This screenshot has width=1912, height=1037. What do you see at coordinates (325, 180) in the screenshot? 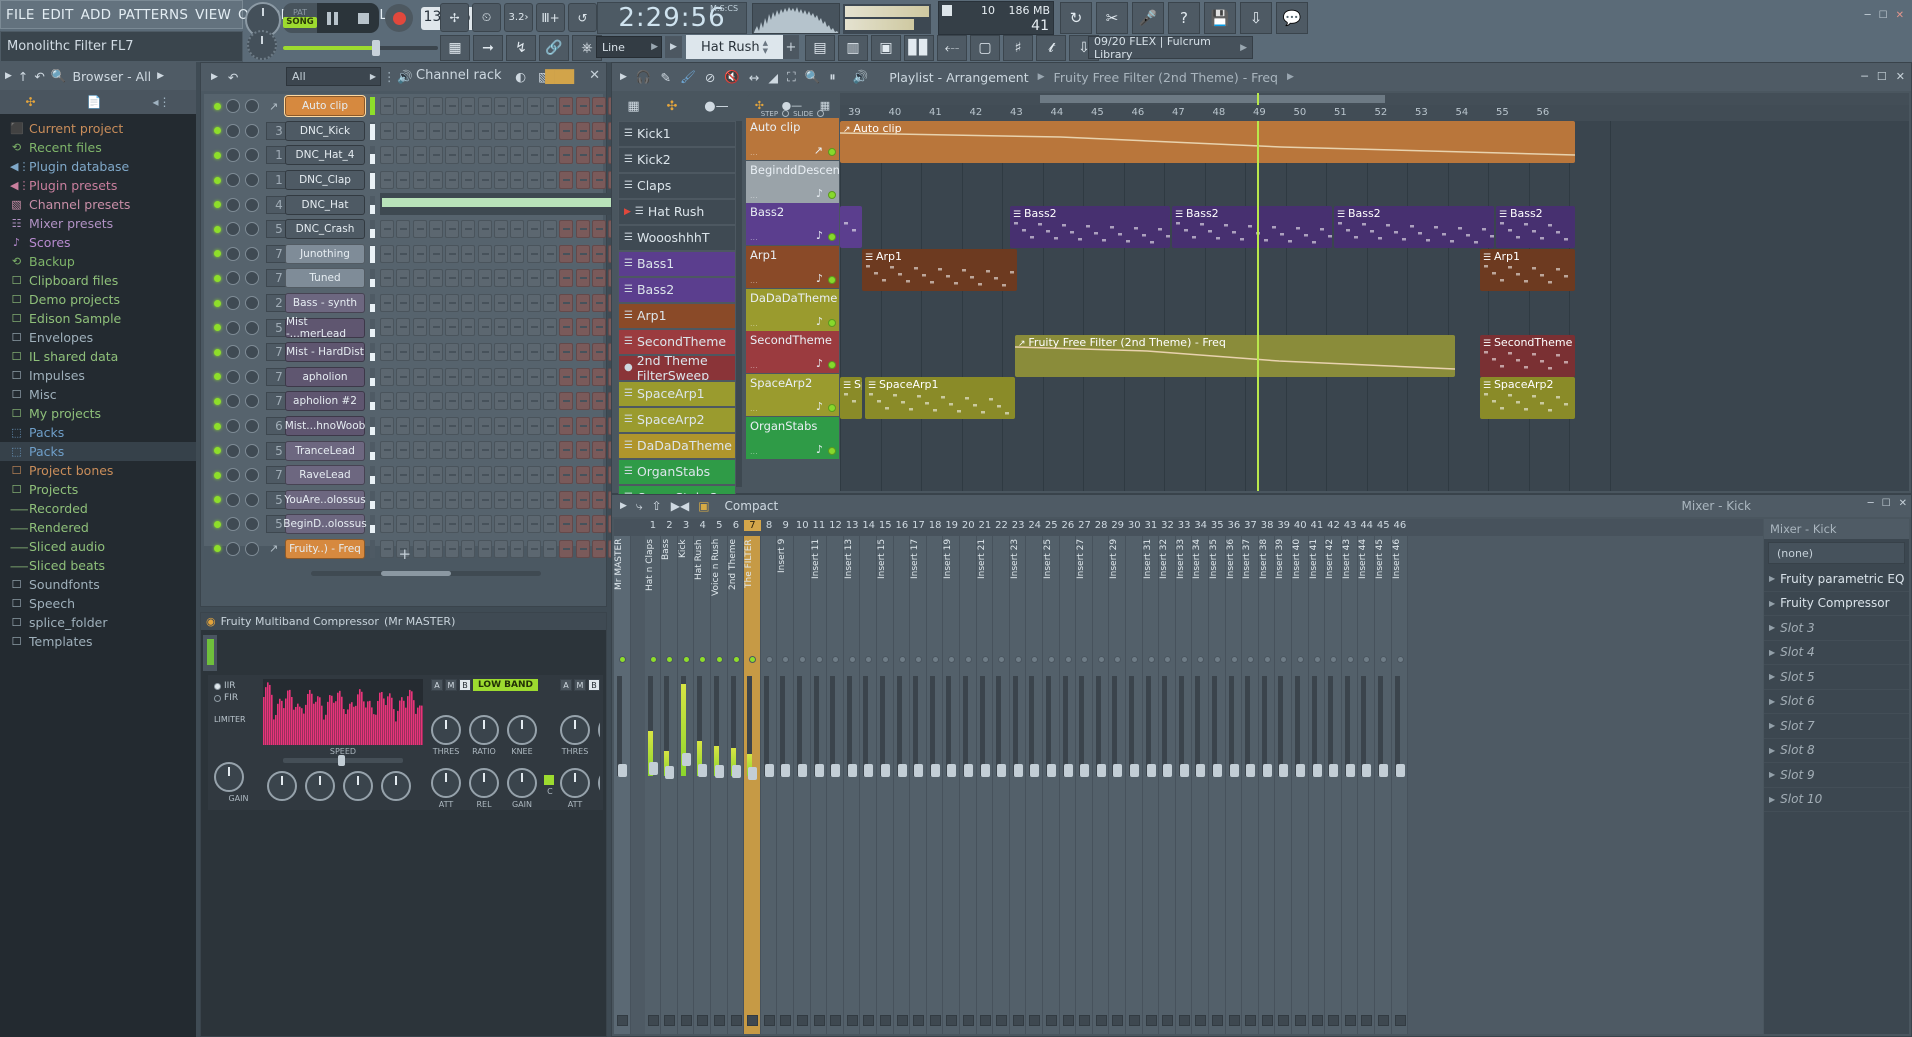
I see `channel-name-button: DNC_Clap` at bounding box center [325, 180].